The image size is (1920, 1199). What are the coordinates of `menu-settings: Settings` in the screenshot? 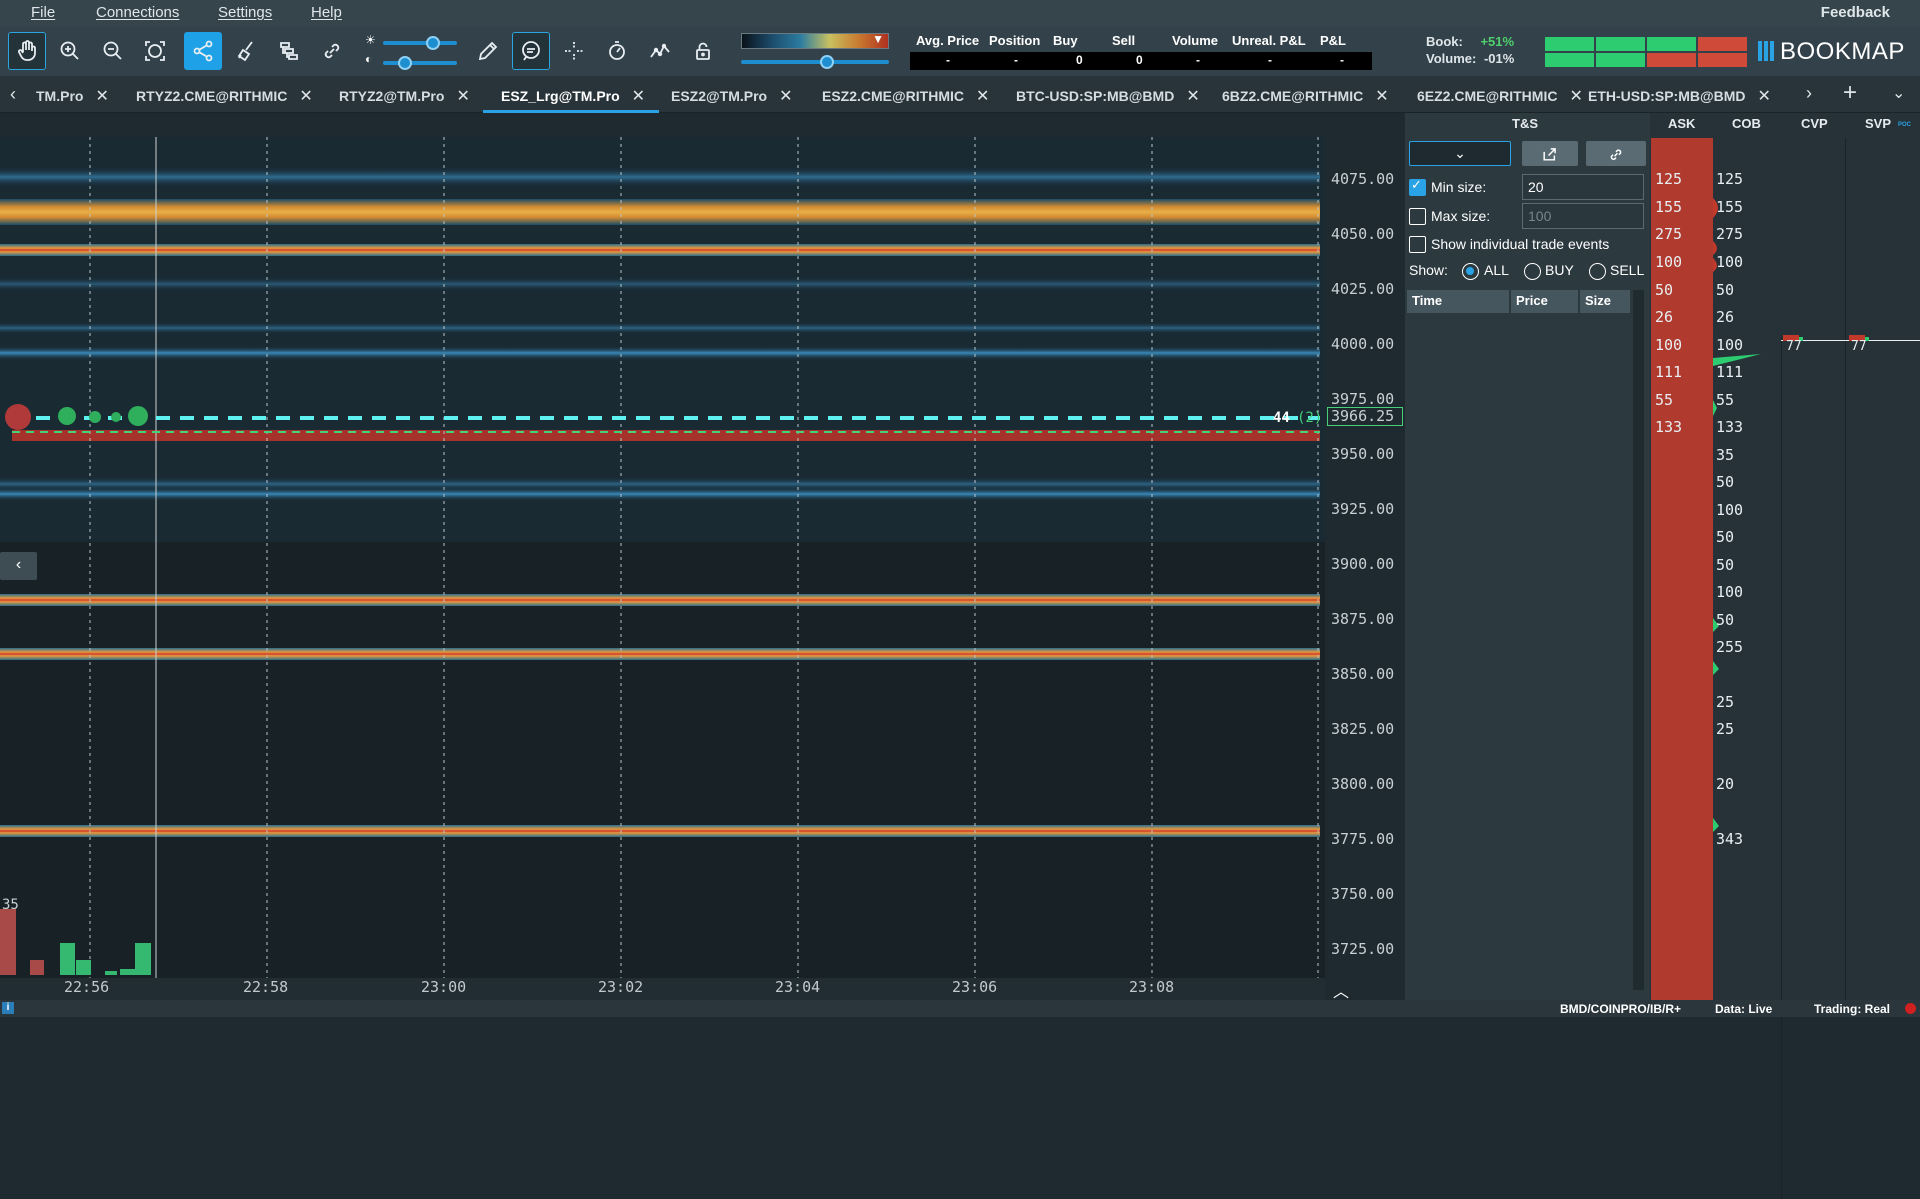 It's located at (245, 12).